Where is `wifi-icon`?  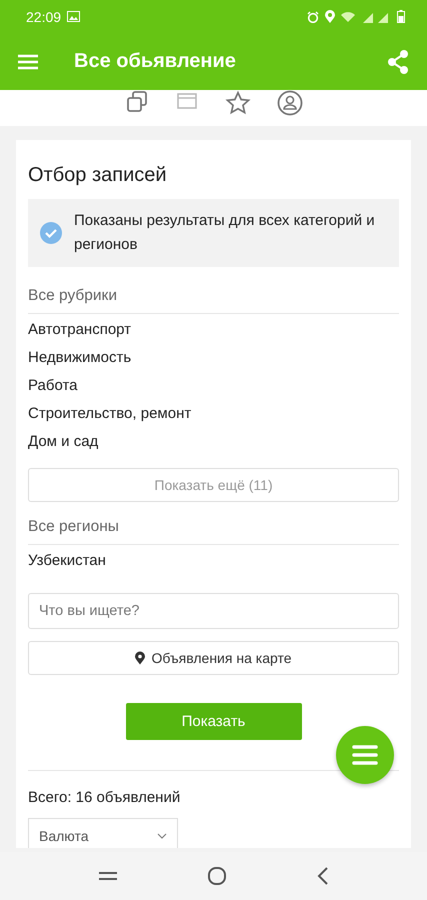
wifi-icon is located at coordinates (348, 16).